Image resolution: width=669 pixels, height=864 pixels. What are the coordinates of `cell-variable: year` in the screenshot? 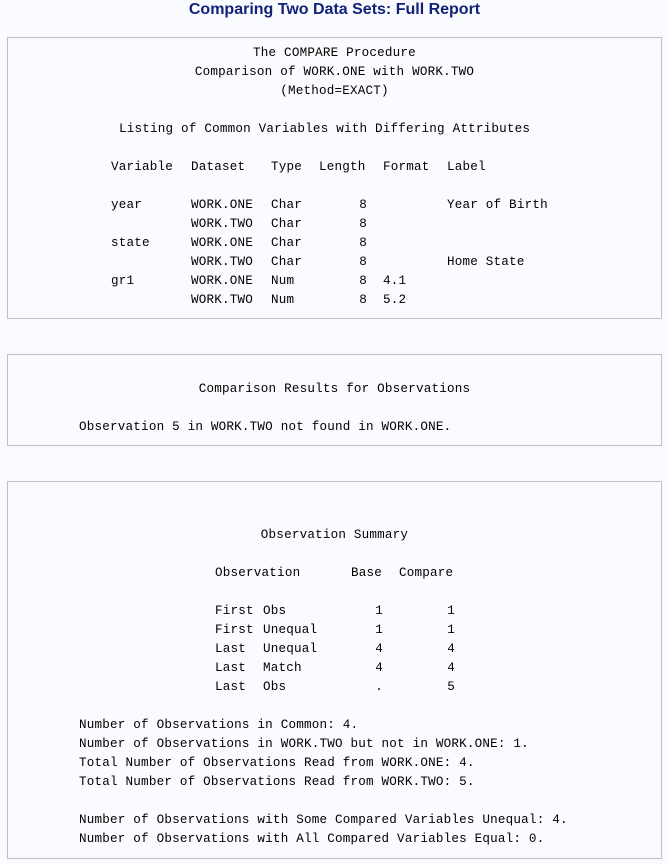 It's located at (127, 205).